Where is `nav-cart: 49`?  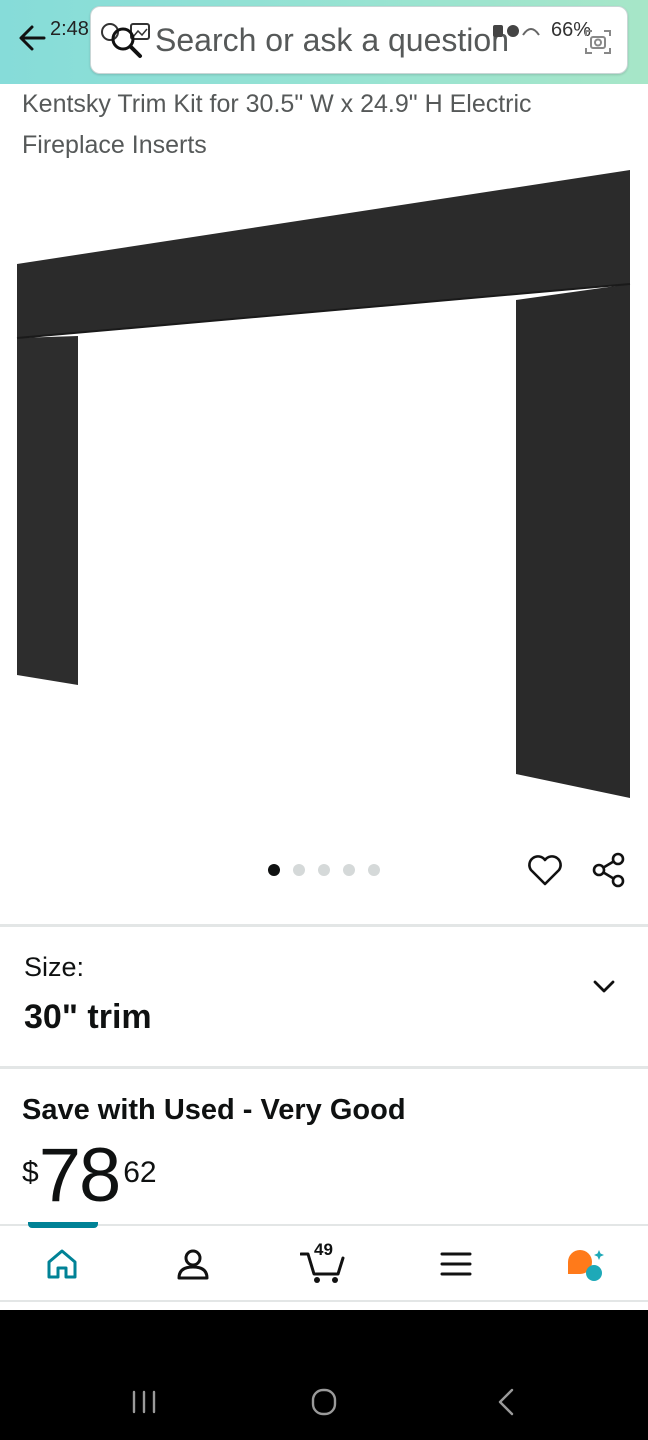 nav-cart: 49 is located at coordinates (322, 1263).